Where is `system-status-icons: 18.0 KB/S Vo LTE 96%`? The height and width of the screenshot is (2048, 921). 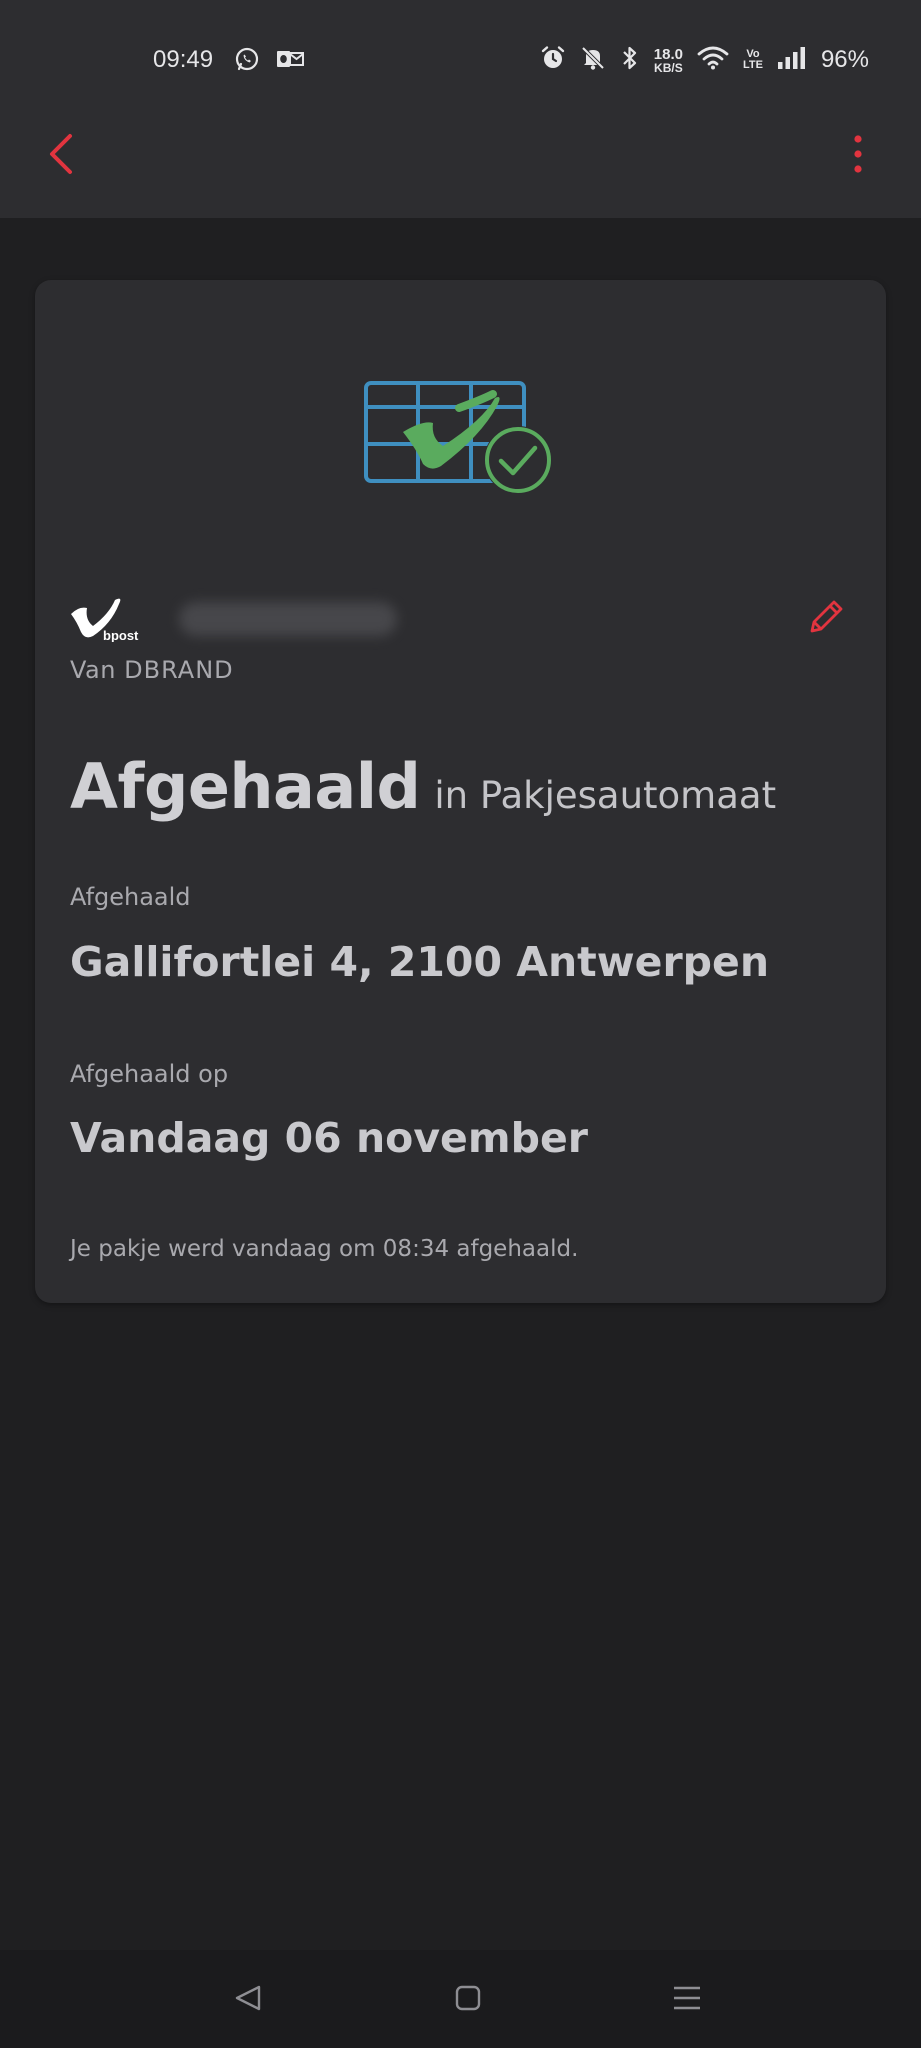
system-status-icons: 18.0 KB/S Vo LTE 96% is located at coordinates (704, 60).